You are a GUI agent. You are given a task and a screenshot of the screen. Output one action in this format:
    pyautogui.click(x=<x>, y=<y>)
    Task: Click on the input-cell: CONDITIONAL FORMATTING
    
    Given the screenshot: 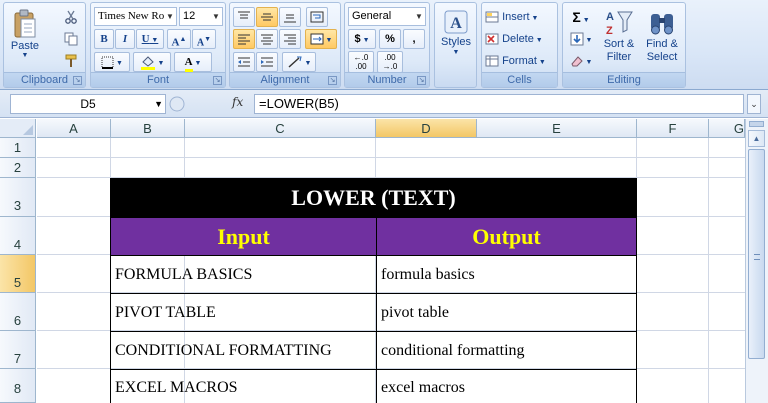 What is the action you would take?
    pyautogui.click(x=243, y=350)
    